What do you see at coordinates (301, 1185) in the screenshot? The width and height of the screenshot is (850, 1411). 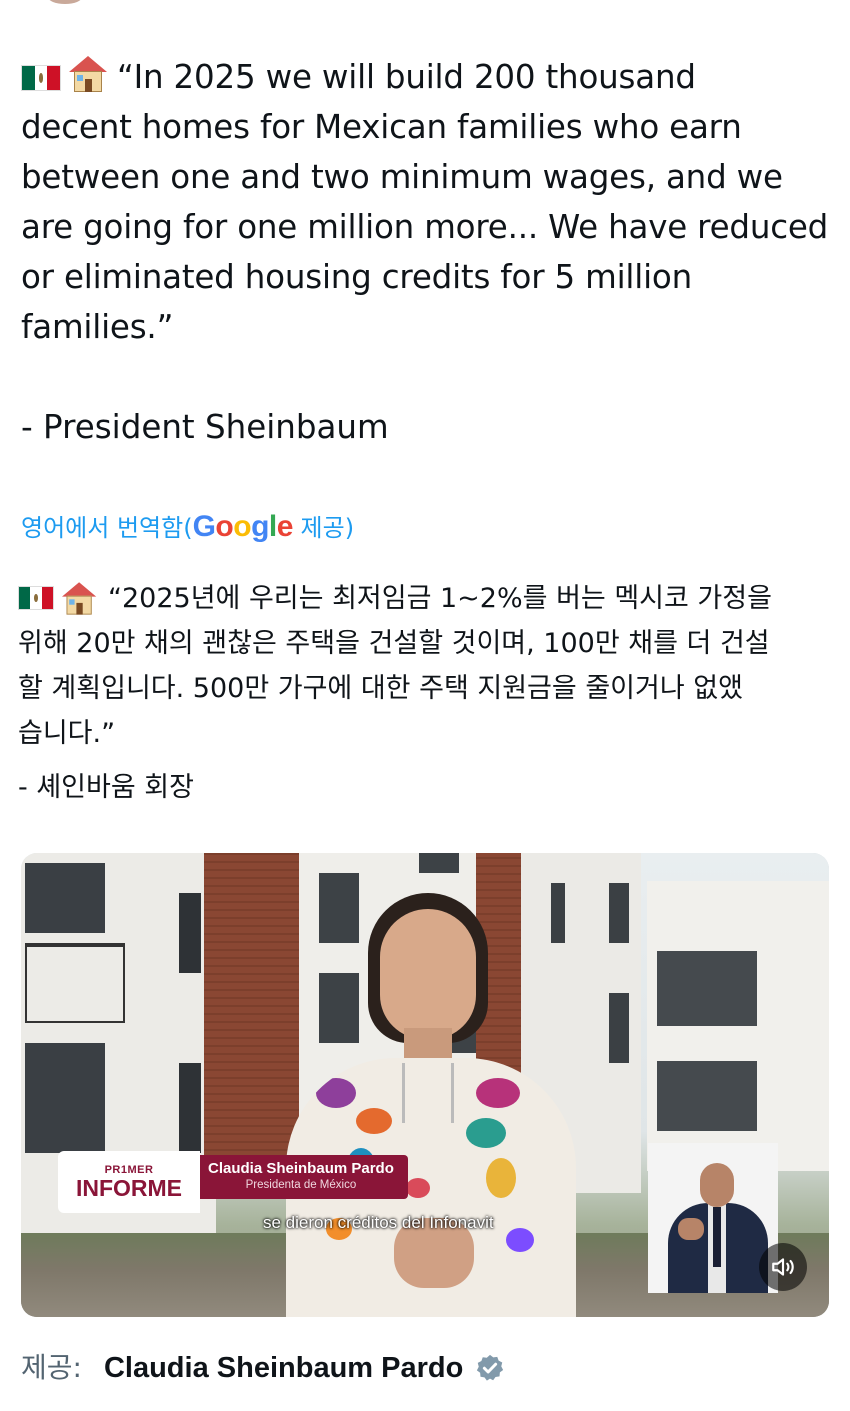 I see `speaker-title: Presidenta de México` at bounding box center [301, 1185].